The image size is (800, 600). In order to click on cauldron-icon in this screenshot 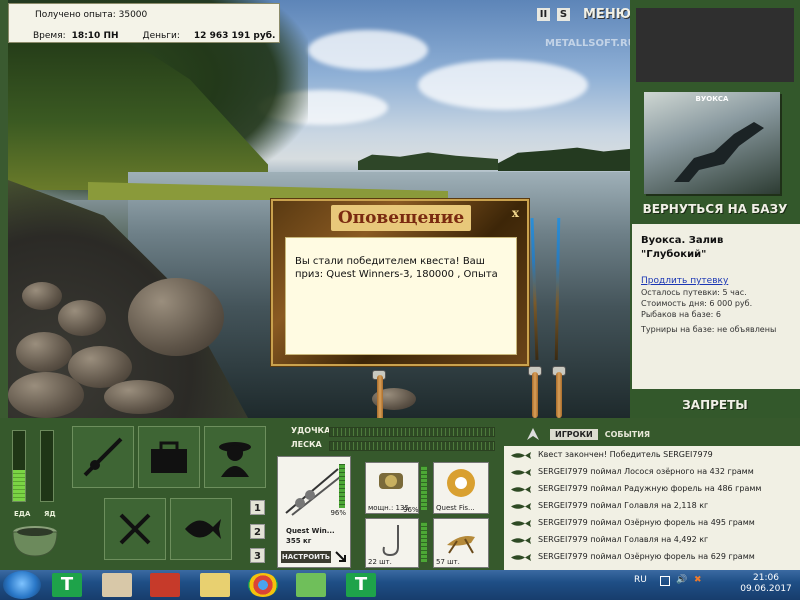, I will do `click(35, 538)`.